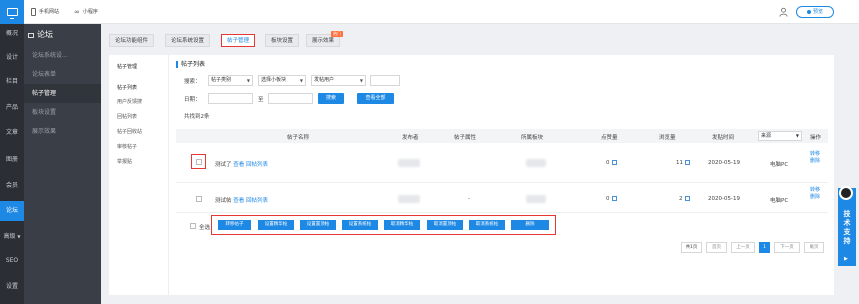 This screenshot has width=859, height=304. Describe the element at coordinates (409, 163) in the screenshot. I see `redacted-poster` at that location.